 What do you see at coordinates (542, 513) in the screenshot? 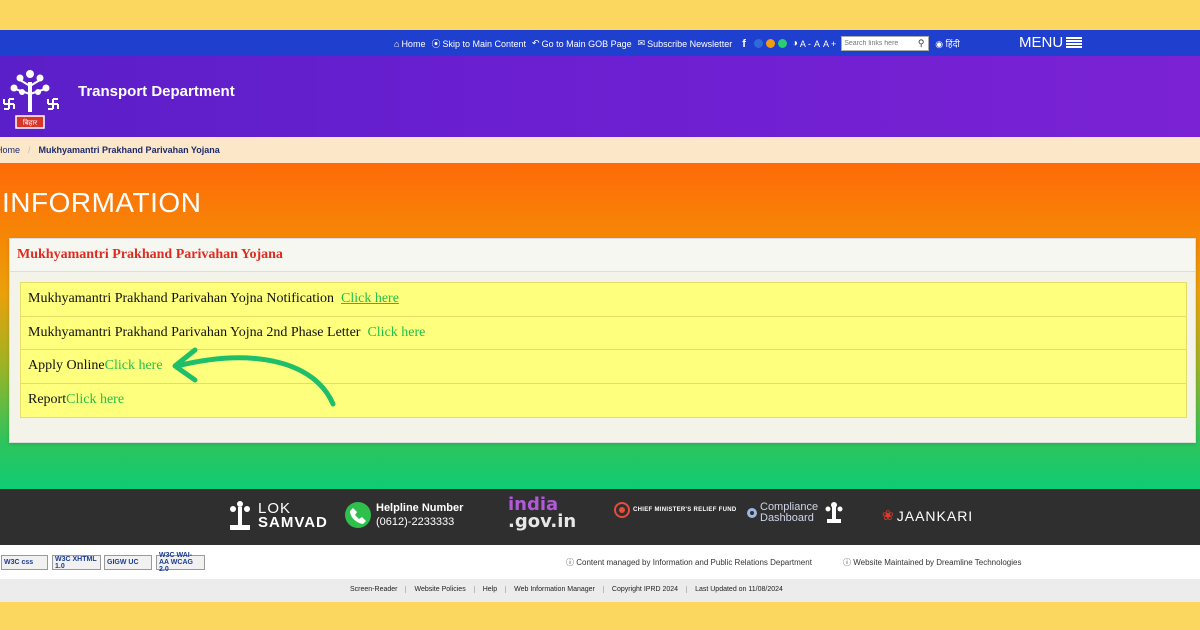
I see `india-gov-logo: india .gov.in` at bounding box center [542, 513].